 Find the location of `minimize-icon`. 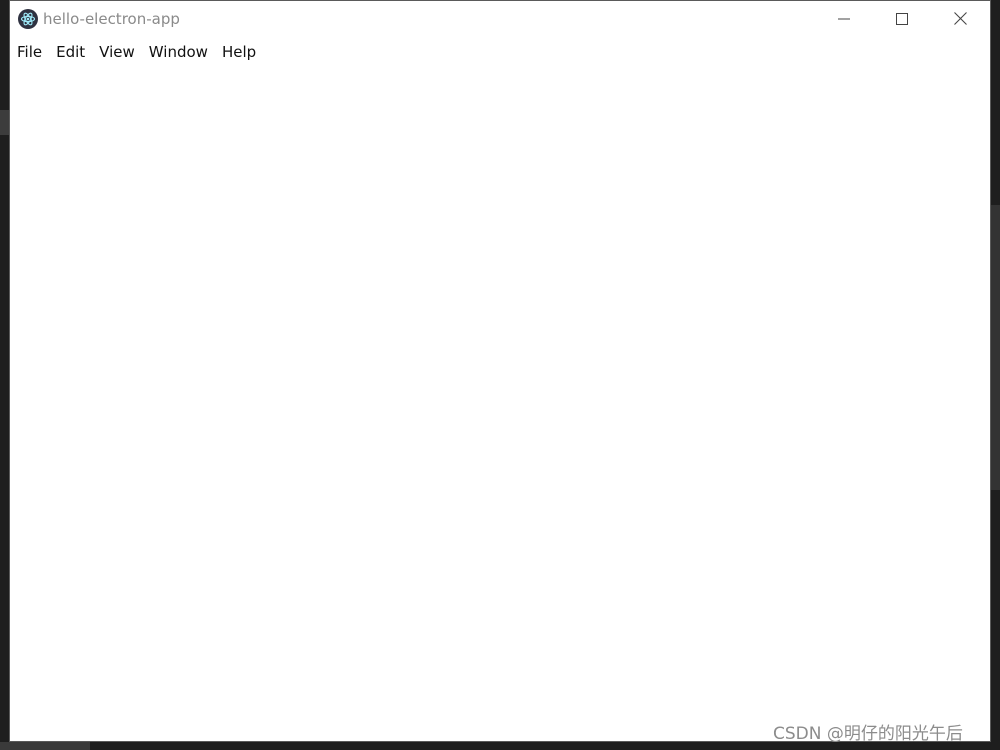

minimize-icon is located at coordinates (844, 19).